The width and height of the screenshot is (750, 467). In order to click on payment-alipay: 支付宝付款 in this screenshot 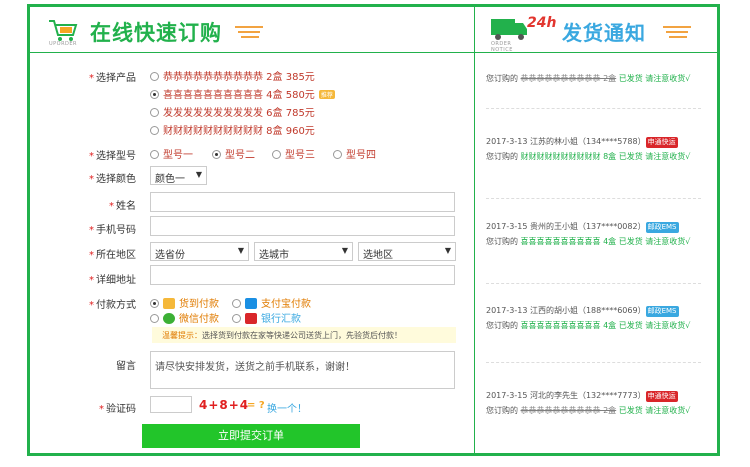, I will do `click(271, 302)`.